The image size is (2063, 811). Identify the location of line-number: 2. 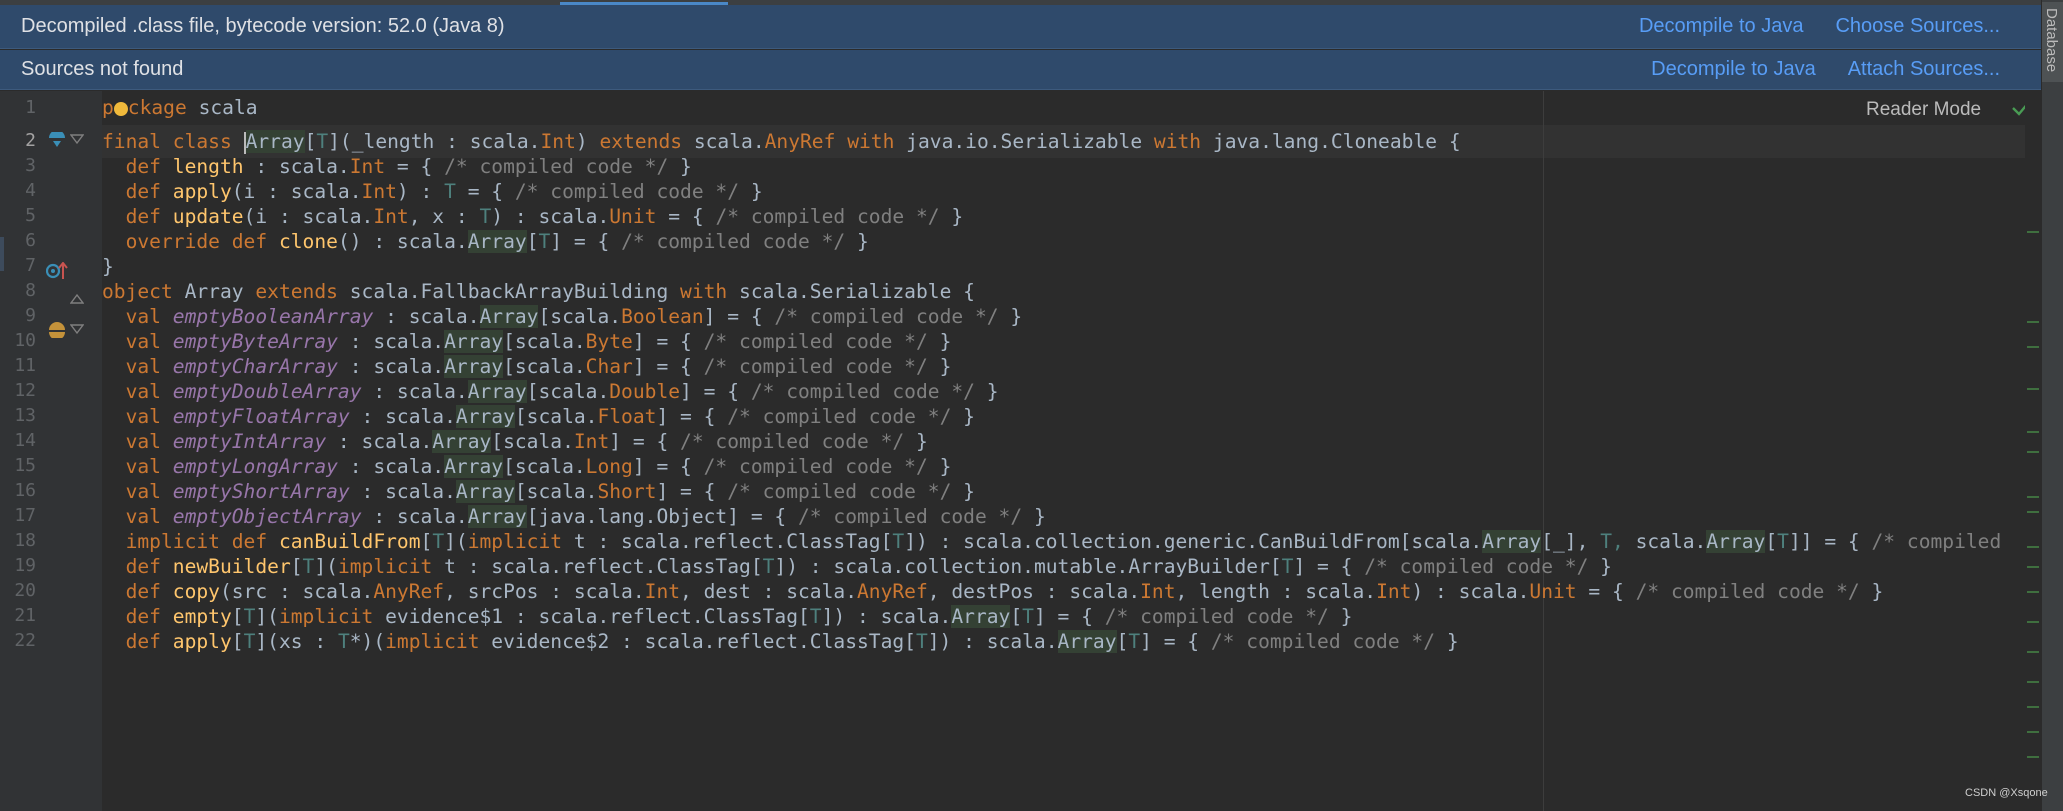
(30, 140).